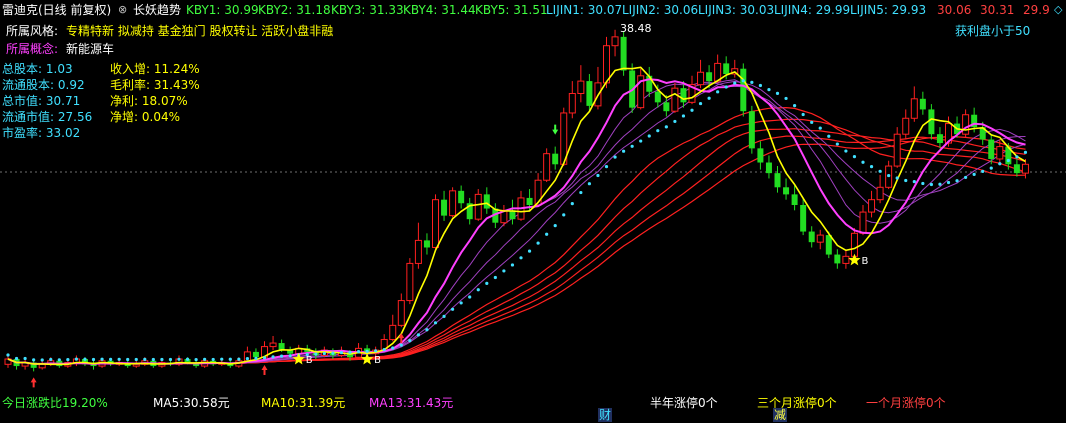 The image size is (1066, 423). I want to click on style-value: 专精特新 拟减持 基金独门 股权转让 活跃小盘非融, so click(200, 31).